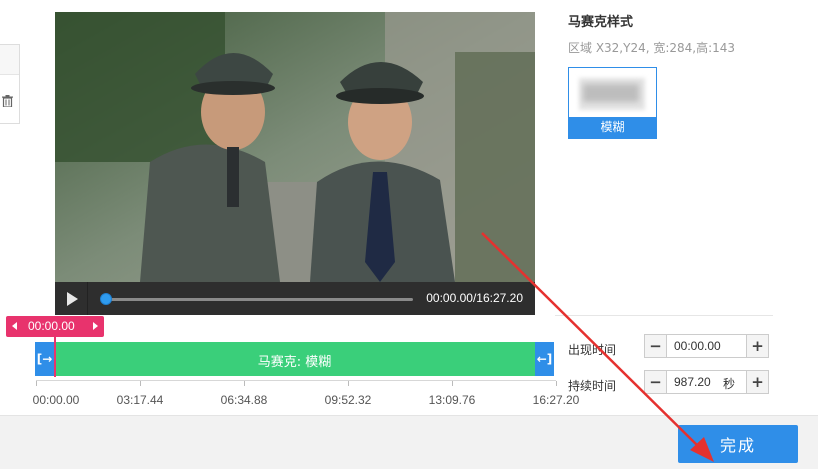 The width and height of the screenshot is (818, 469). Describe the element at coordinates (738, 444) in the screenshot. I see `done-button: 完成` at that location.